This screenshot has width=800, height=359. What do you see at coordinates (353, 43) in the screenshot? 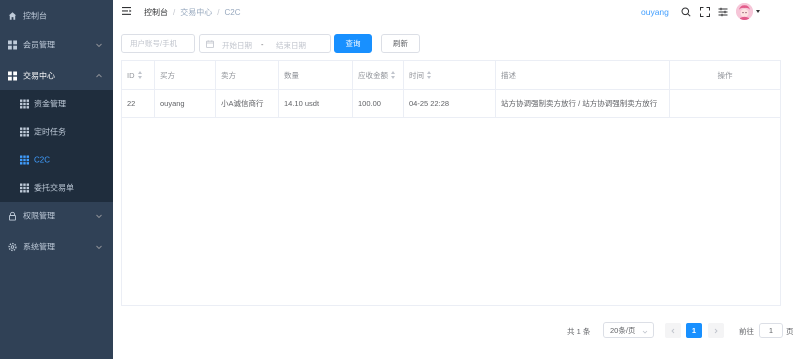
I see `search-button: 查询` at bounding box center [353, 43].